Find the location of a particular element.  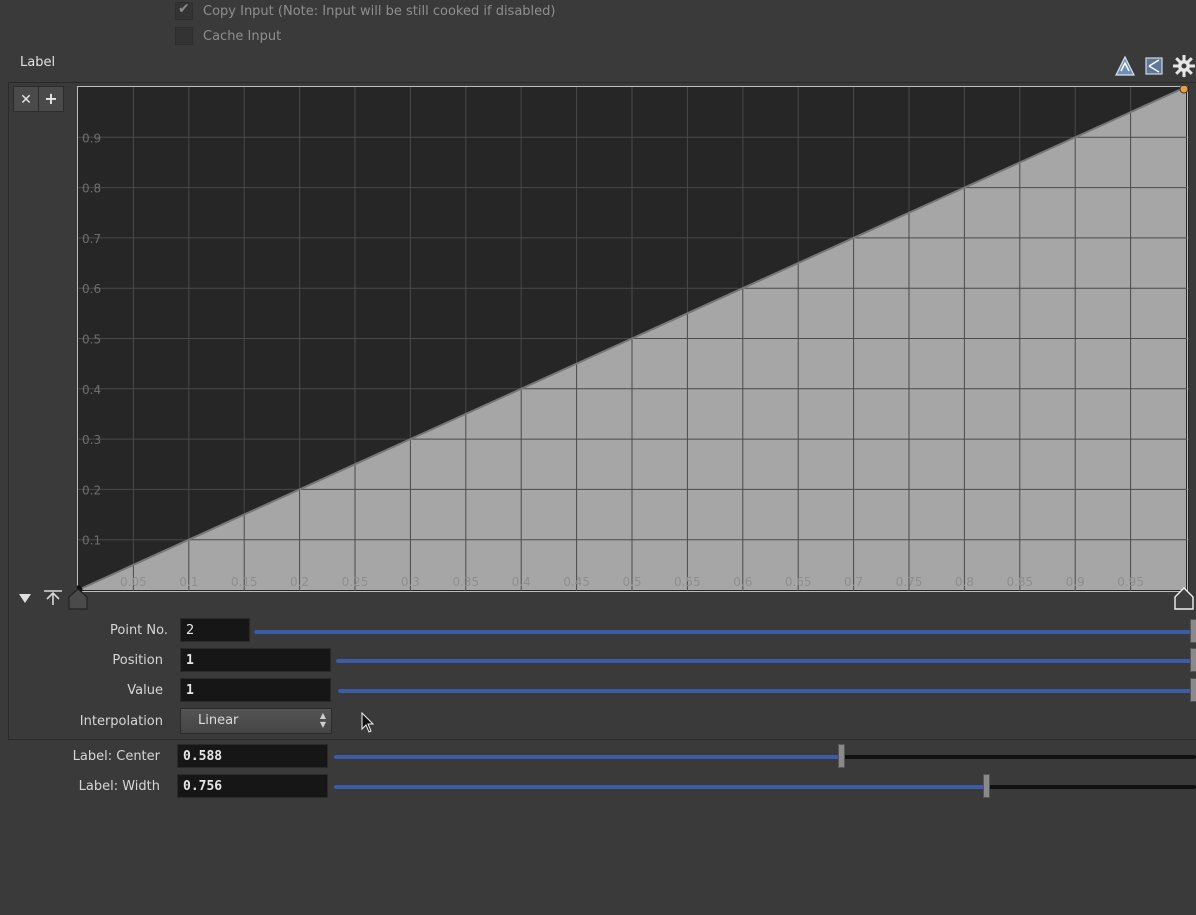

close-icon: ✕ is located at coordinates (26, 100).